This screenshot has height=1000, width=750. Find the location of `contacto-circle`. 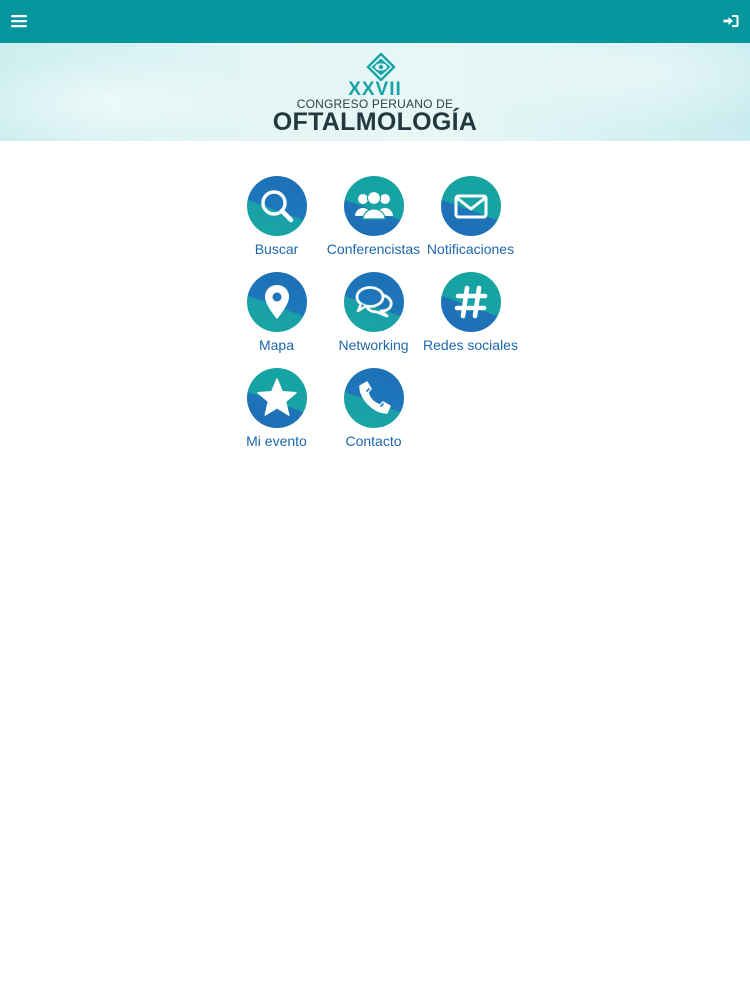

contacto-circle is located at coordinates (373, 398).